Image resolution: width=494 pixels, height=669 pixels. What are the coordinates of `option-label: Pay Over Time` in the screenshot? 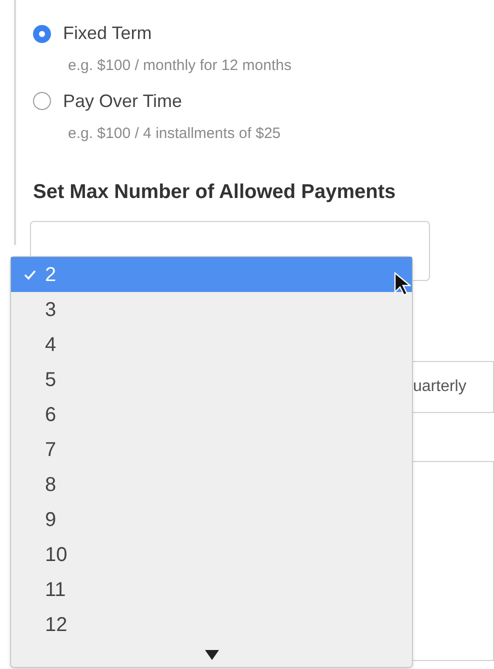 It's located at (122, 101).